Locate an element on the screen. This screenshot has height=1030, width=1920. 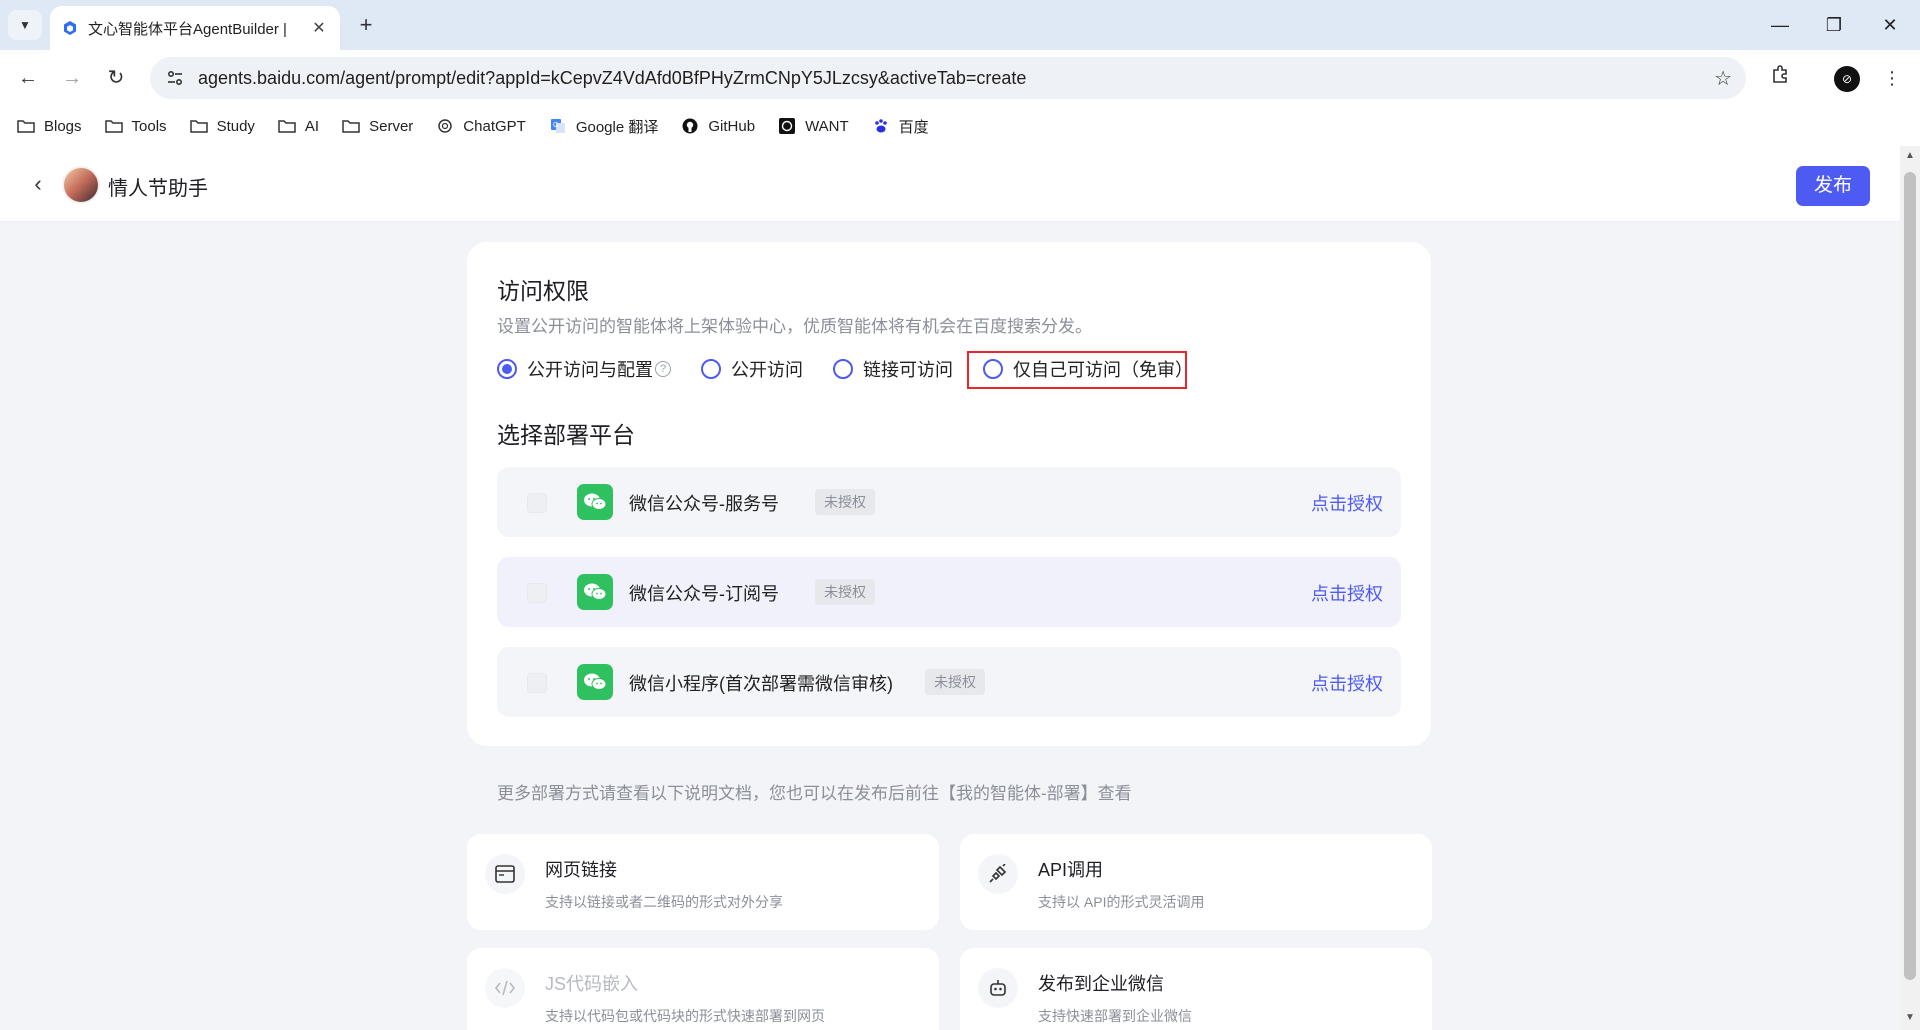
bookmark-star-icon: ☆ is located at coordinates (1723, 78).